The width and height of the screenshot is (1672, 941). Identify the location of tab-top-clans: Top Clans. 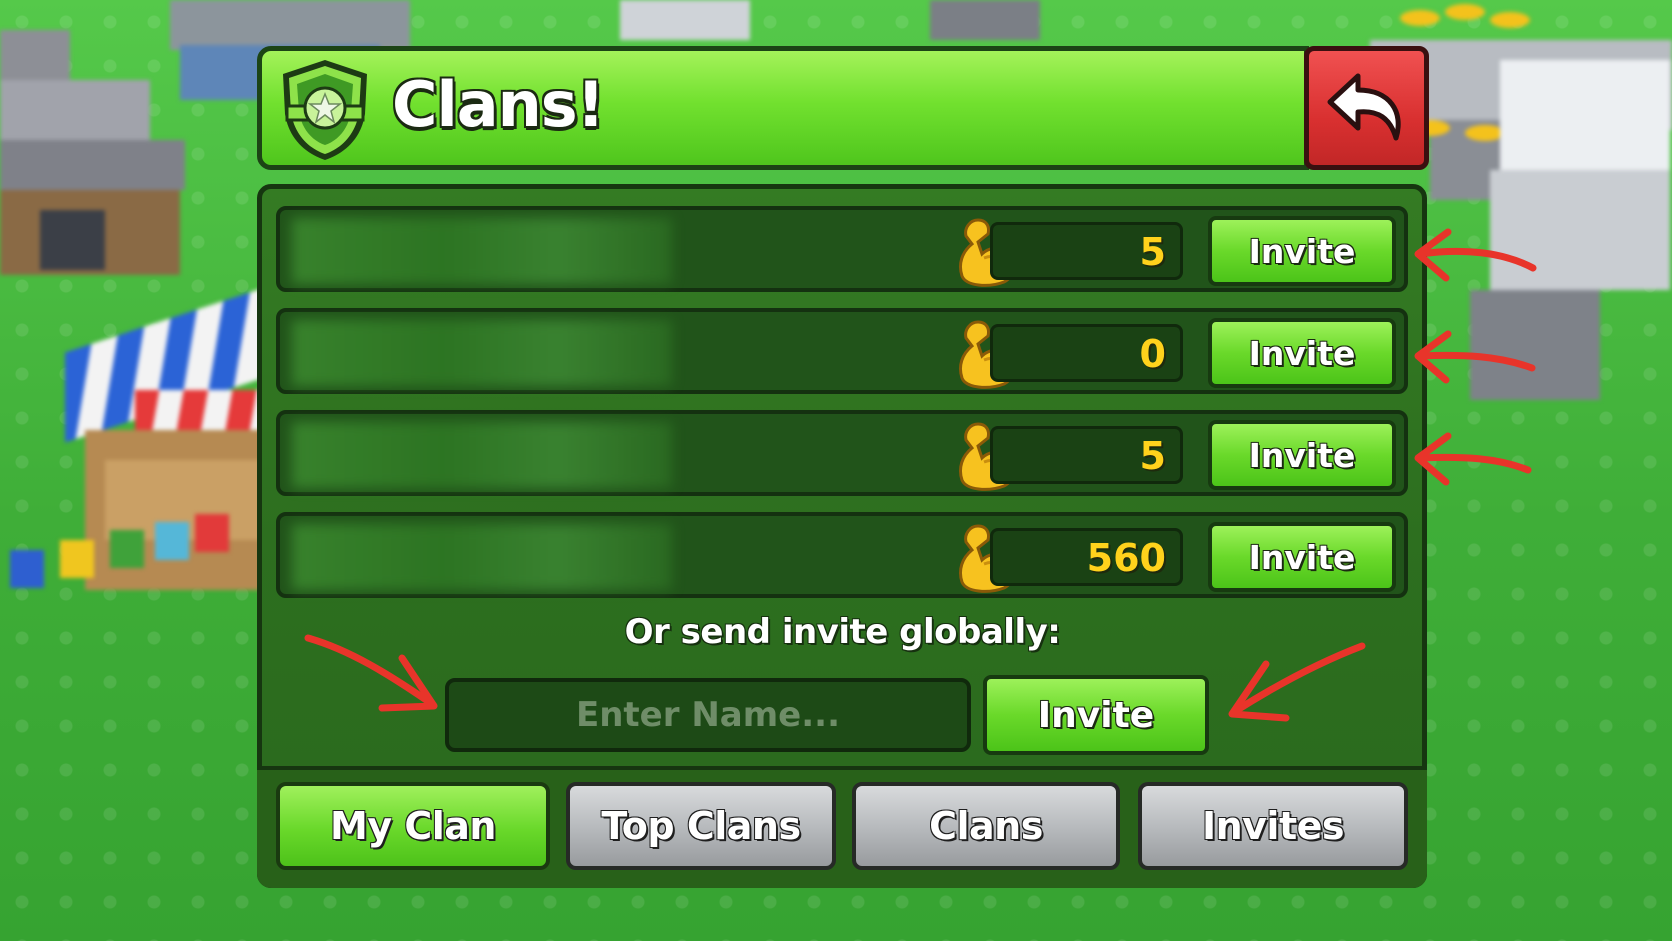
(701, 826).